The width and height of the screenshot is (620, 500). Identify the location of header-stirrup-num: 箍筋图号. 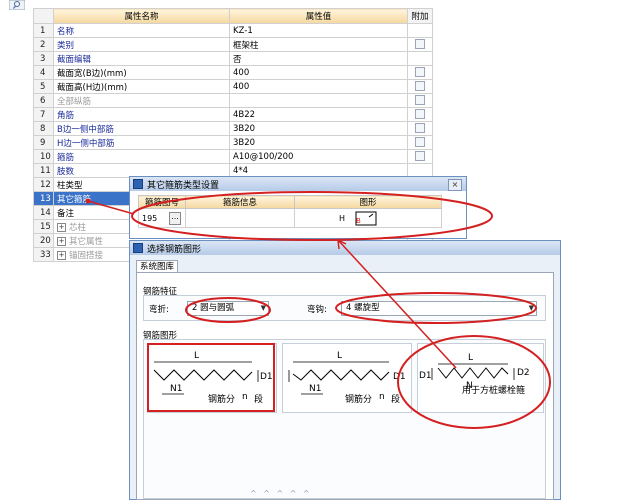
(162, 202).